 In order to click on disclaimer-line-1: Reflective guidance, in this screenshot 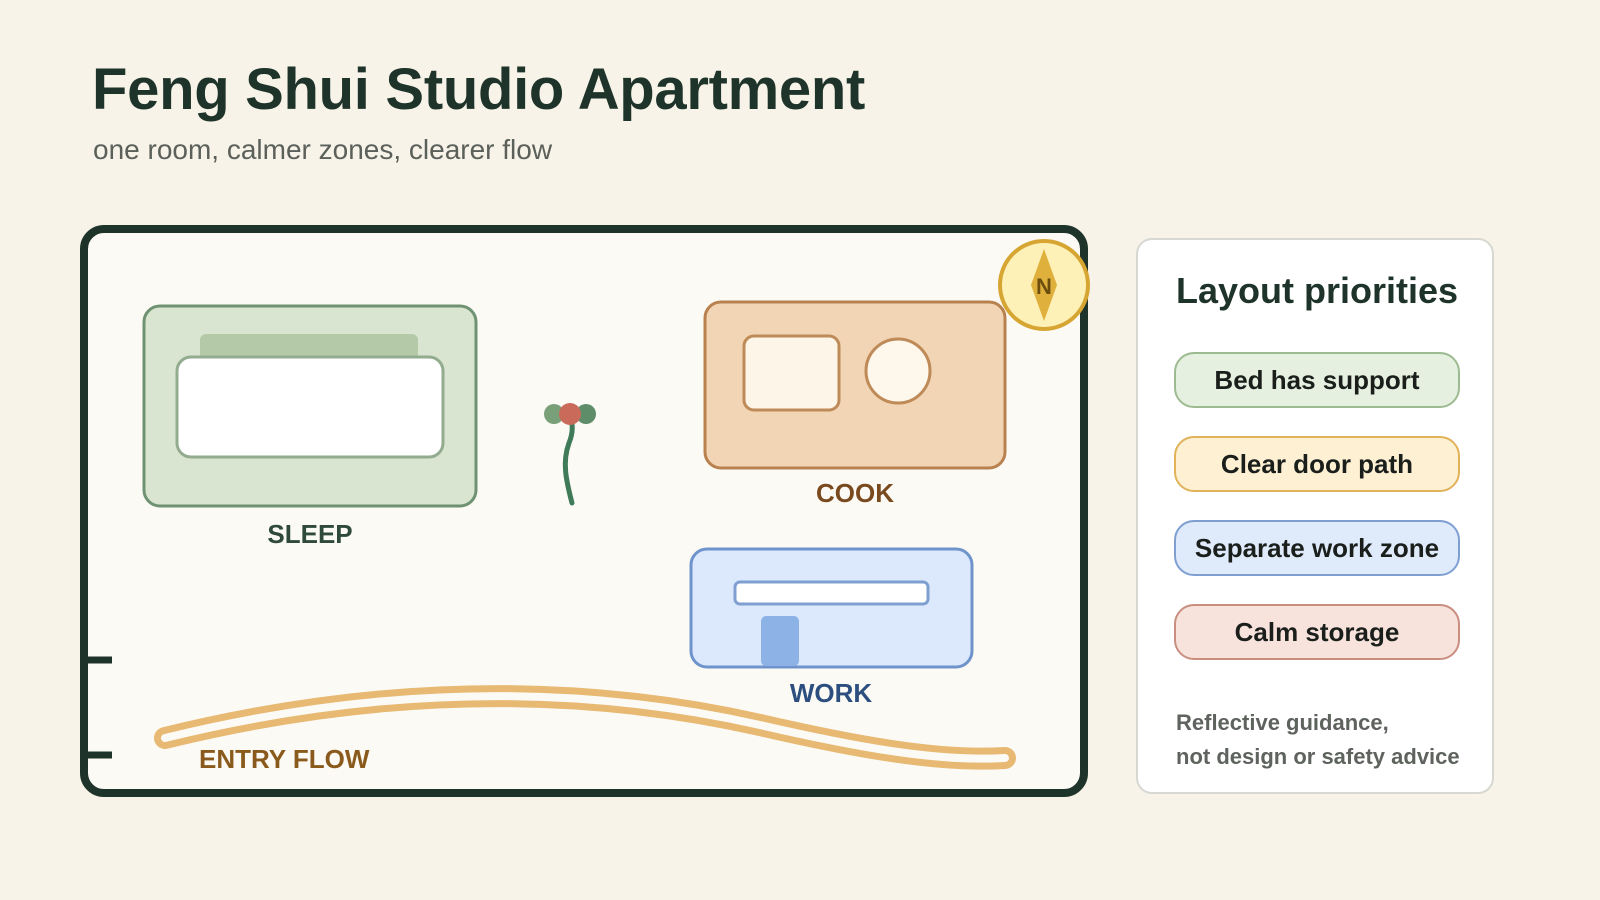, I will do `click(1282, 722)`.